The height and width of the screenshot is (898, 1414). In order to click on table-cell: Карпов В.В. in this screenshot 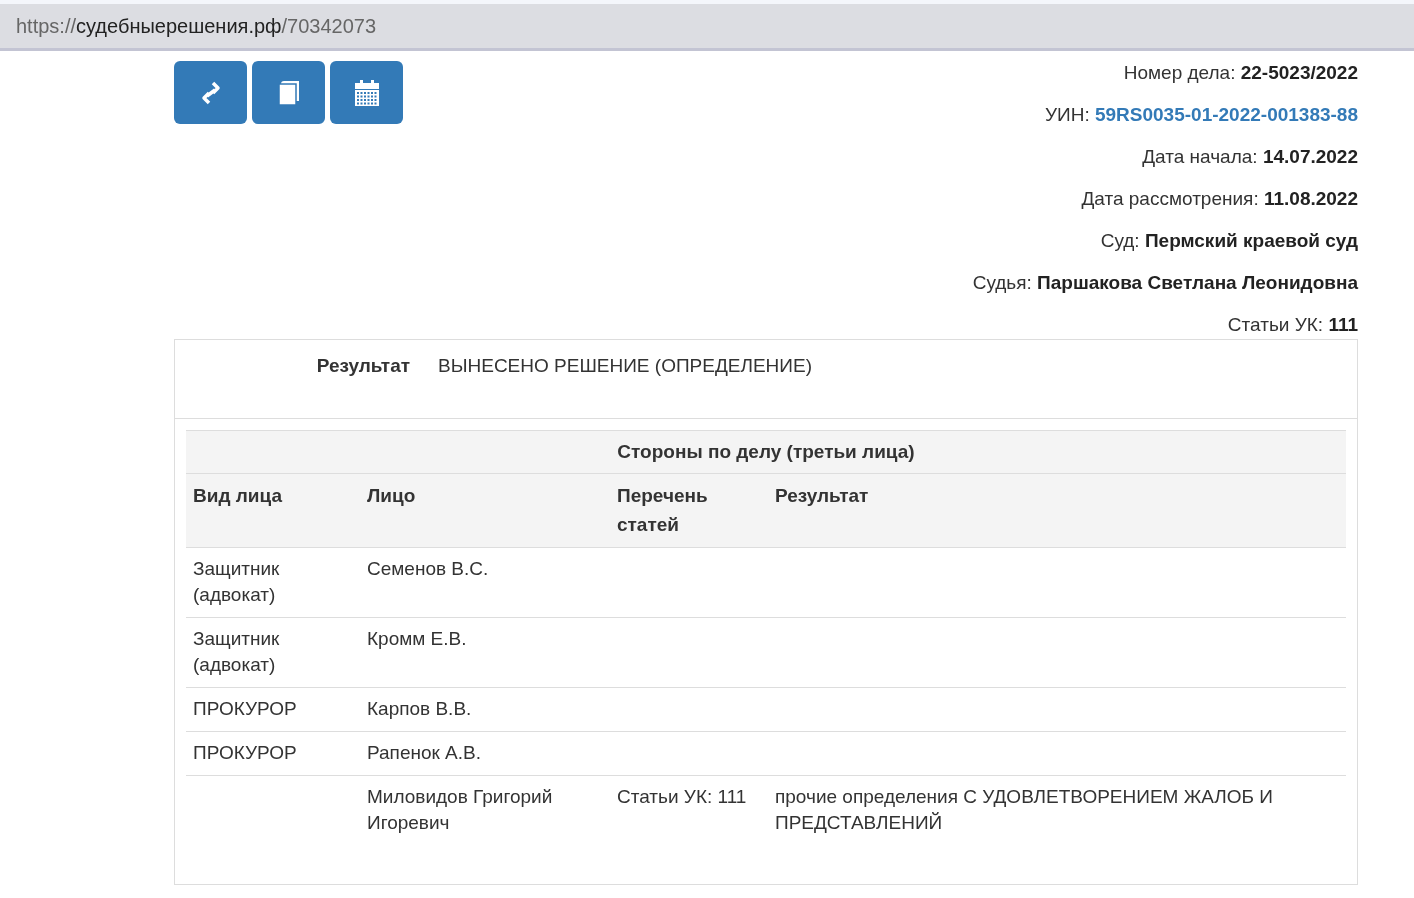, I will do `click(419, 708)`.